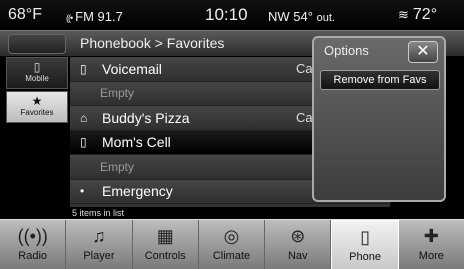 The height and width of the screenshot is (269, 464). I want to click on interior-temp: ≋ 72°, so click(418, 14).